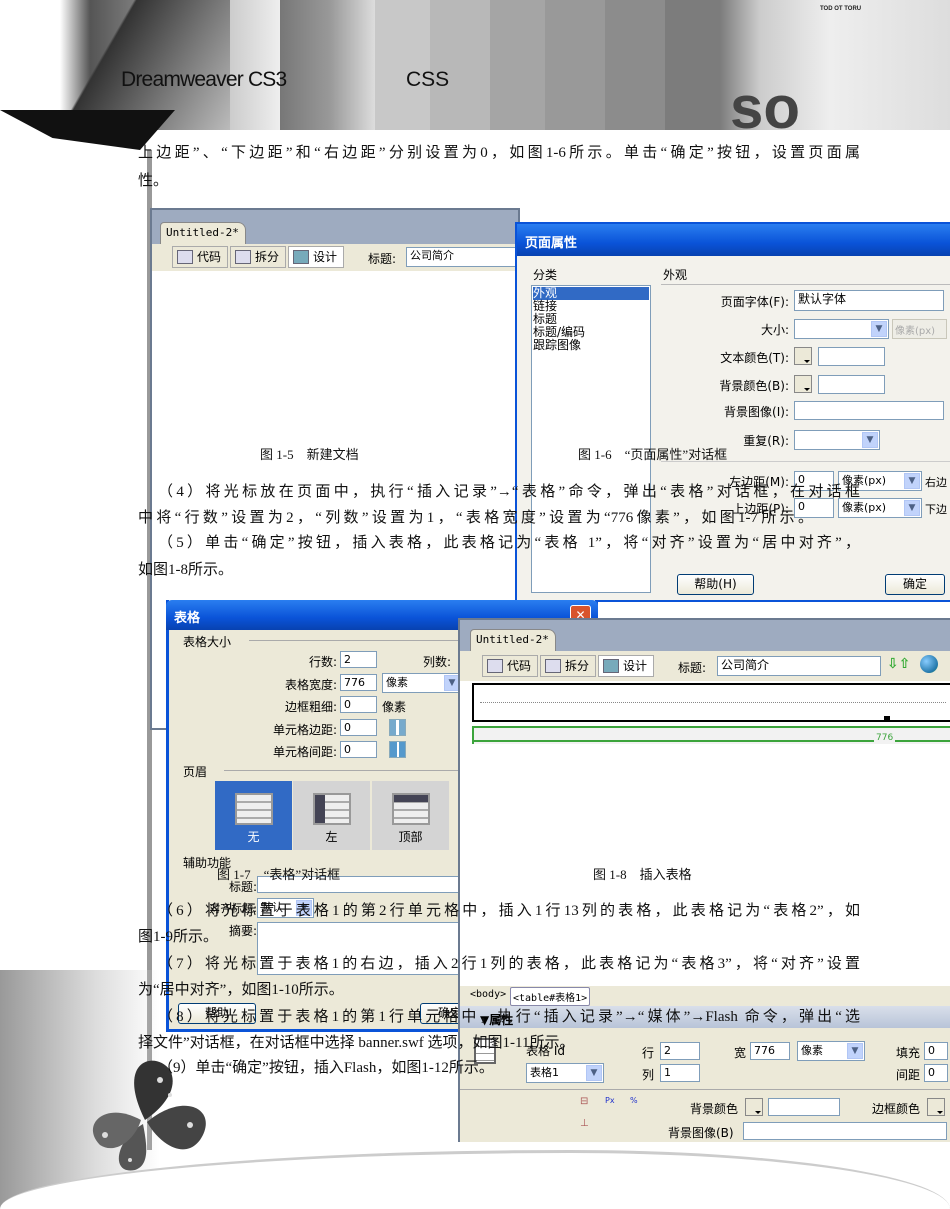  I want to click on caption-fig1-6: 图 1-6 “页面属性”对话框, so click(653, 454).